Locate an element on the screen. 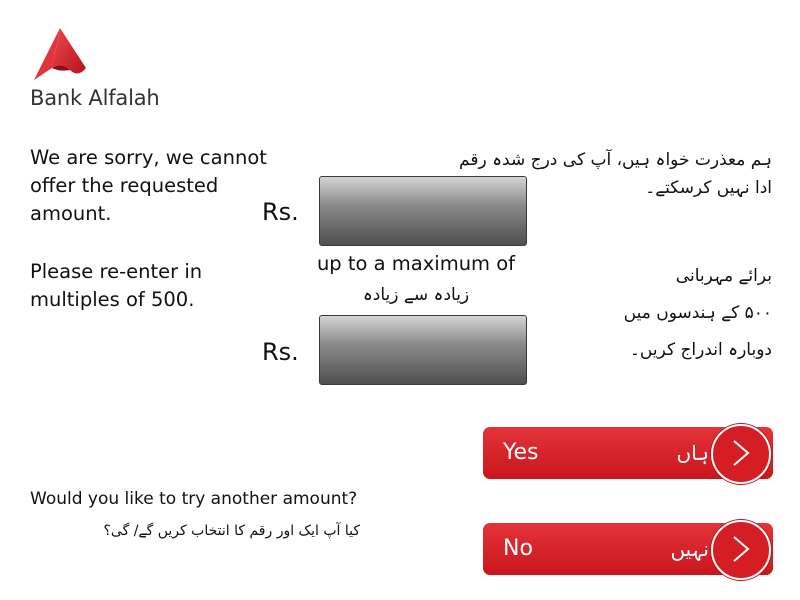 The image size is (800, 600). brand-name: Bank Alfalah is located at coordinates (95, 98).